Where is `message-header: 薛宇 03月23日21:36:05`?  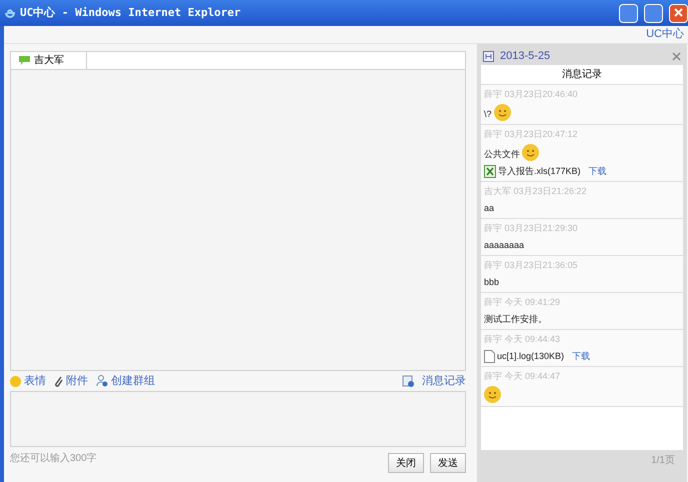
message-header: 薛宇 03月23日21:36:05 is located at coordinates (531, 265).